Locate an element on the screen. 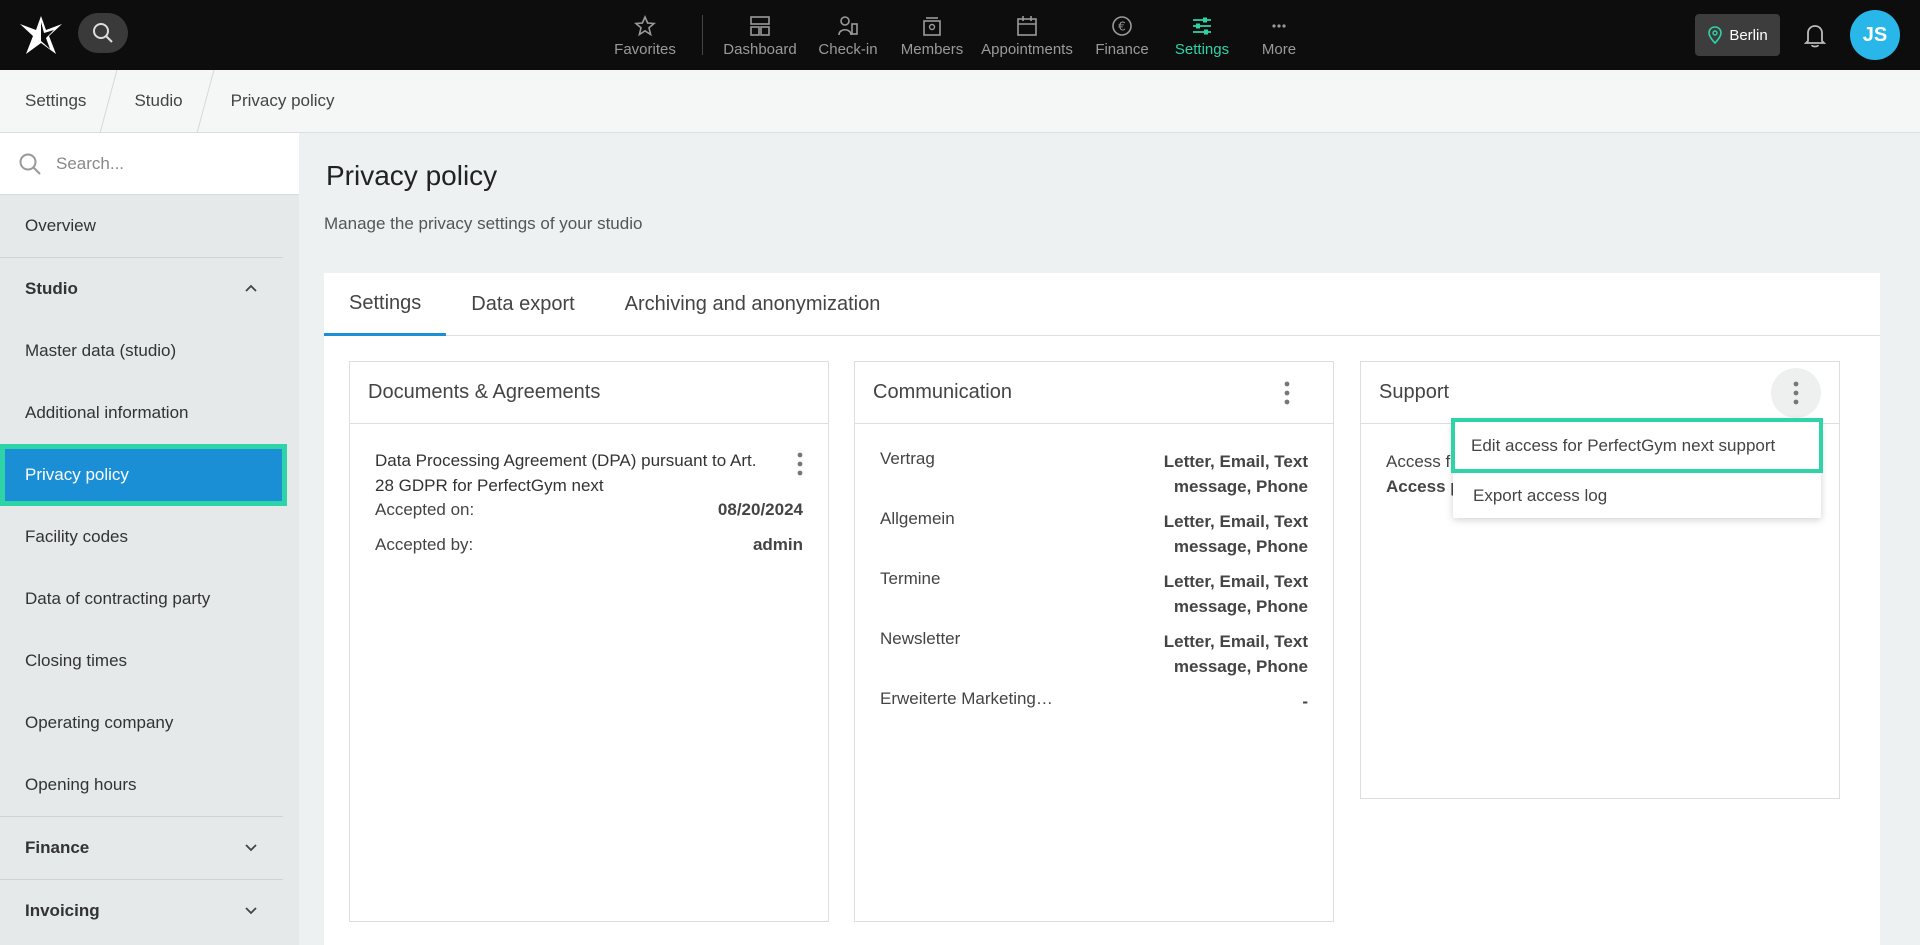 The width and height of the screenshot is (1920, 945). accepted-by-label: Accepted by: is located at coordinates (424, 544).